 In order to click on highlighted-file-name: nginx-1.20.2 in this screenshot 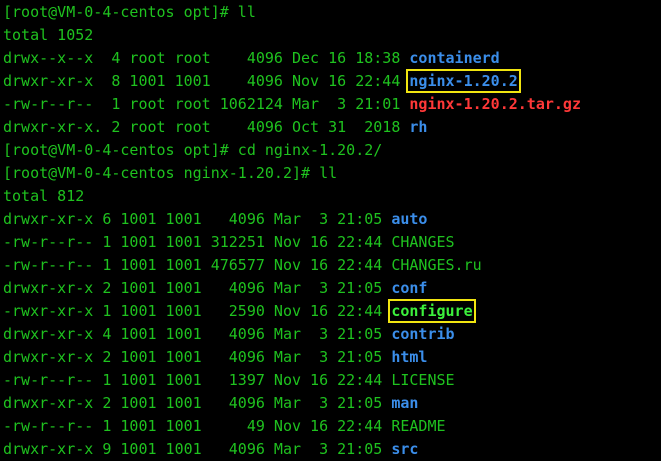, I will do `click(463, 81)`.